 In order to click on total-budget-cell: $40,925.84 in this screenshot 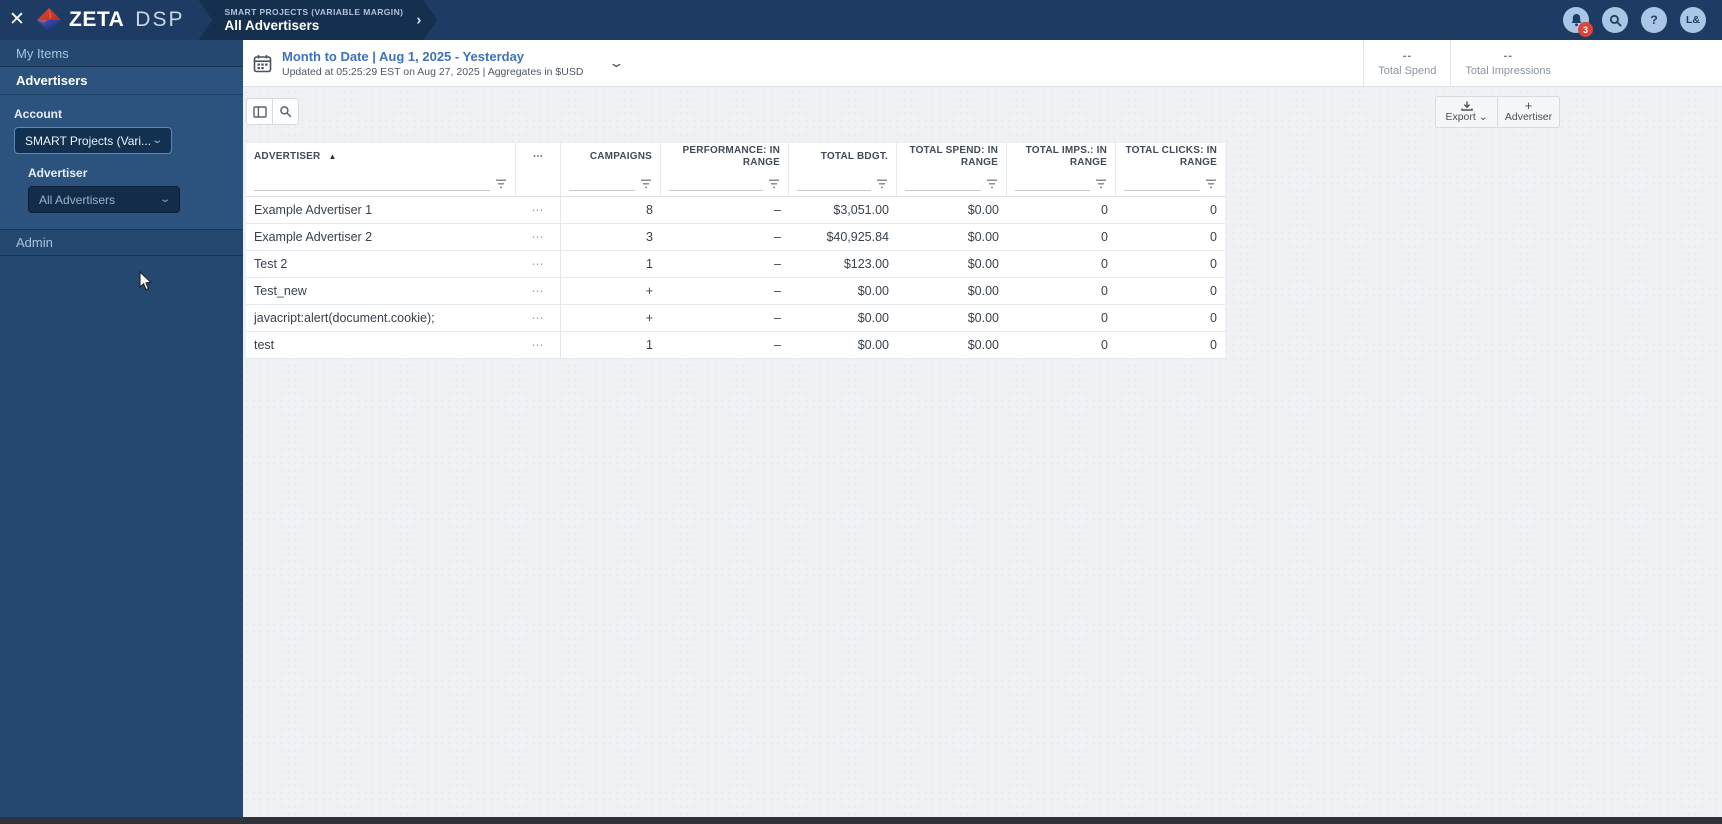, I will do `click(857, 237)`.